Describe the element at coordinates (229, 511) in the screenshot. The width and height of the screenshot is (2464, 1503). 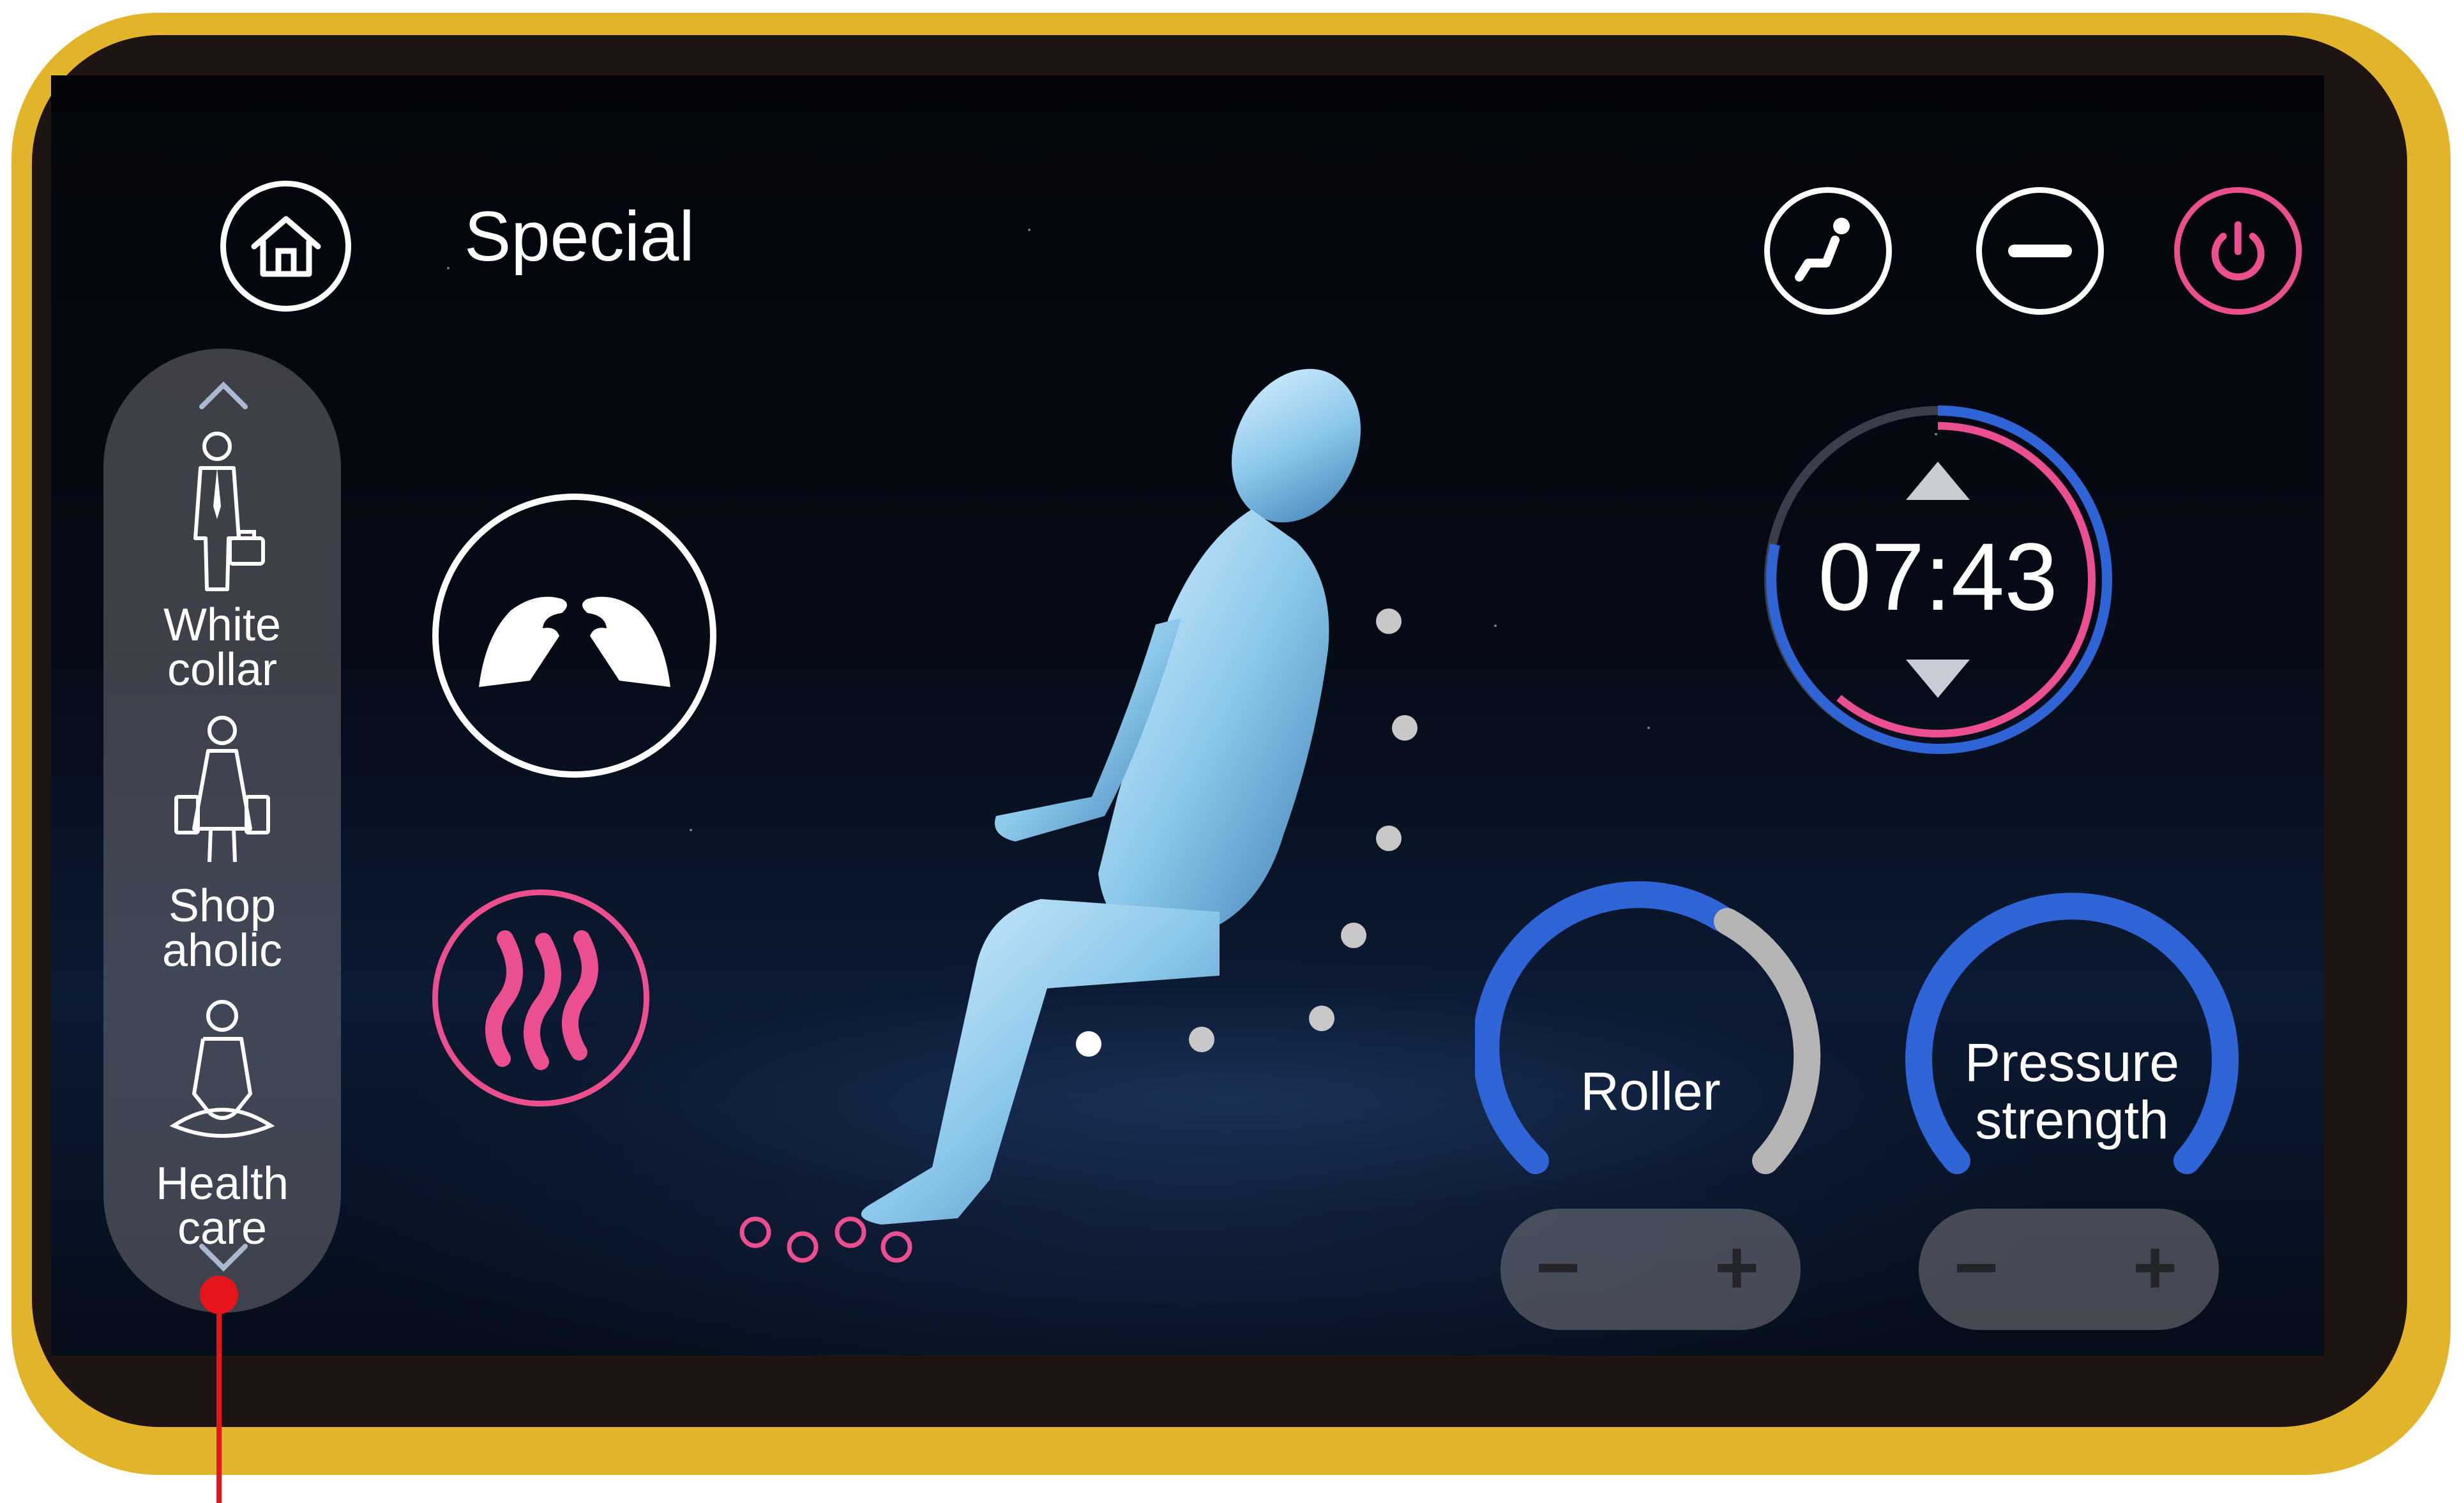
I see `businessman-icon` at that location.